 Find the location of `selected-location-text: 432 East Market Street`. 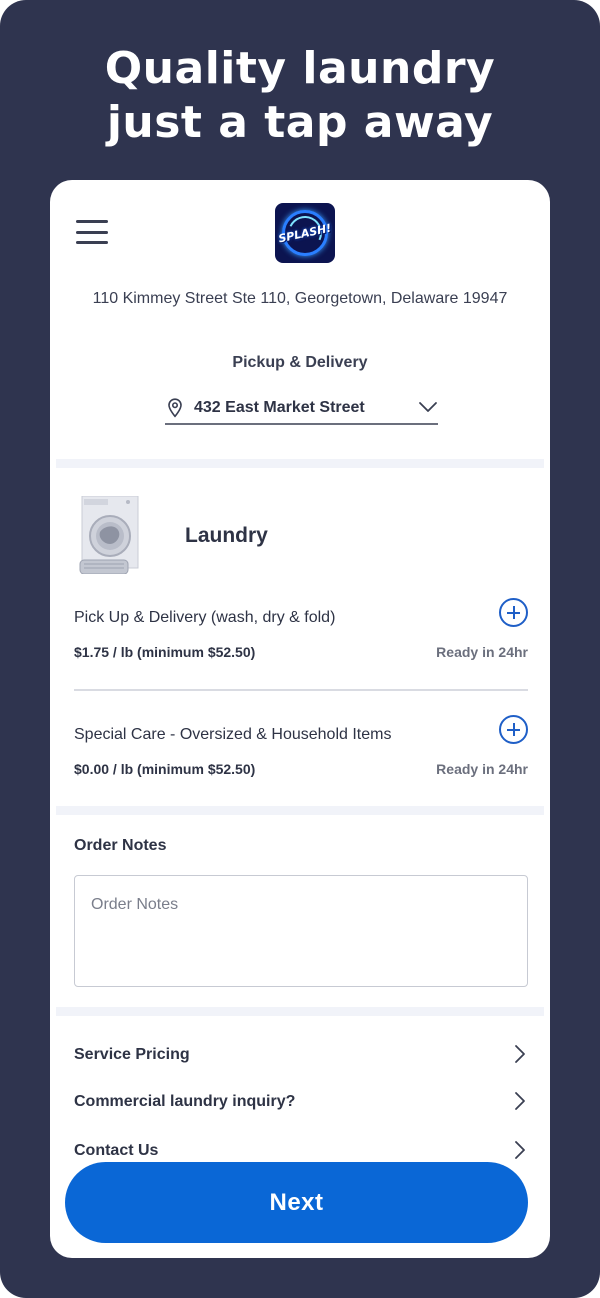

selected-location-text: 432 East Market Street is located at coordinates (279, 407).